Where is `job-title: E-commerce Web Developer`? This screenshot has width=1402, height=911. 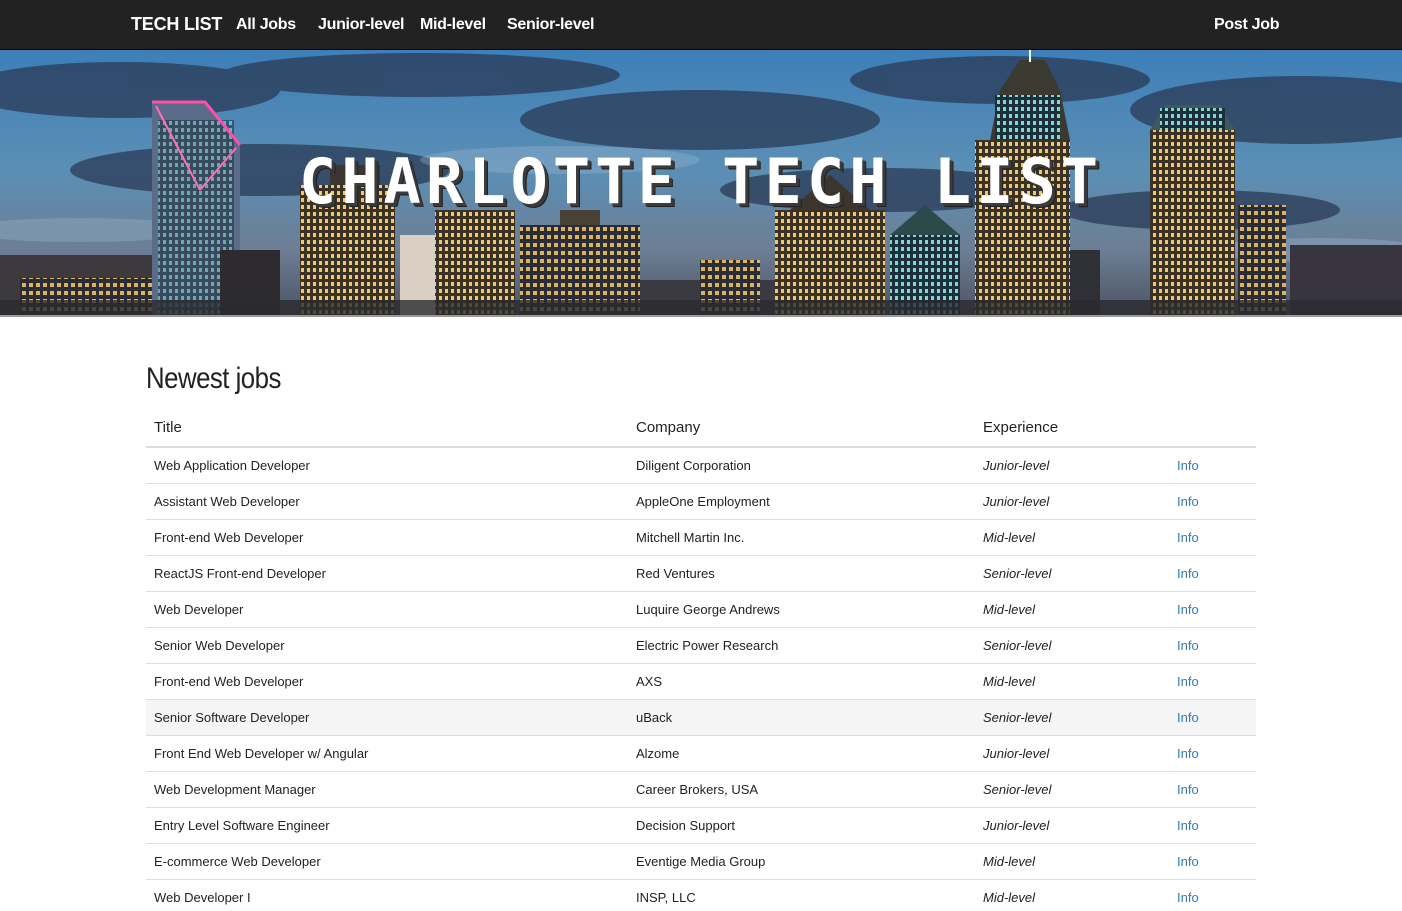 job-title: E-commerce Web Developer is located at coordinates (387, 860).